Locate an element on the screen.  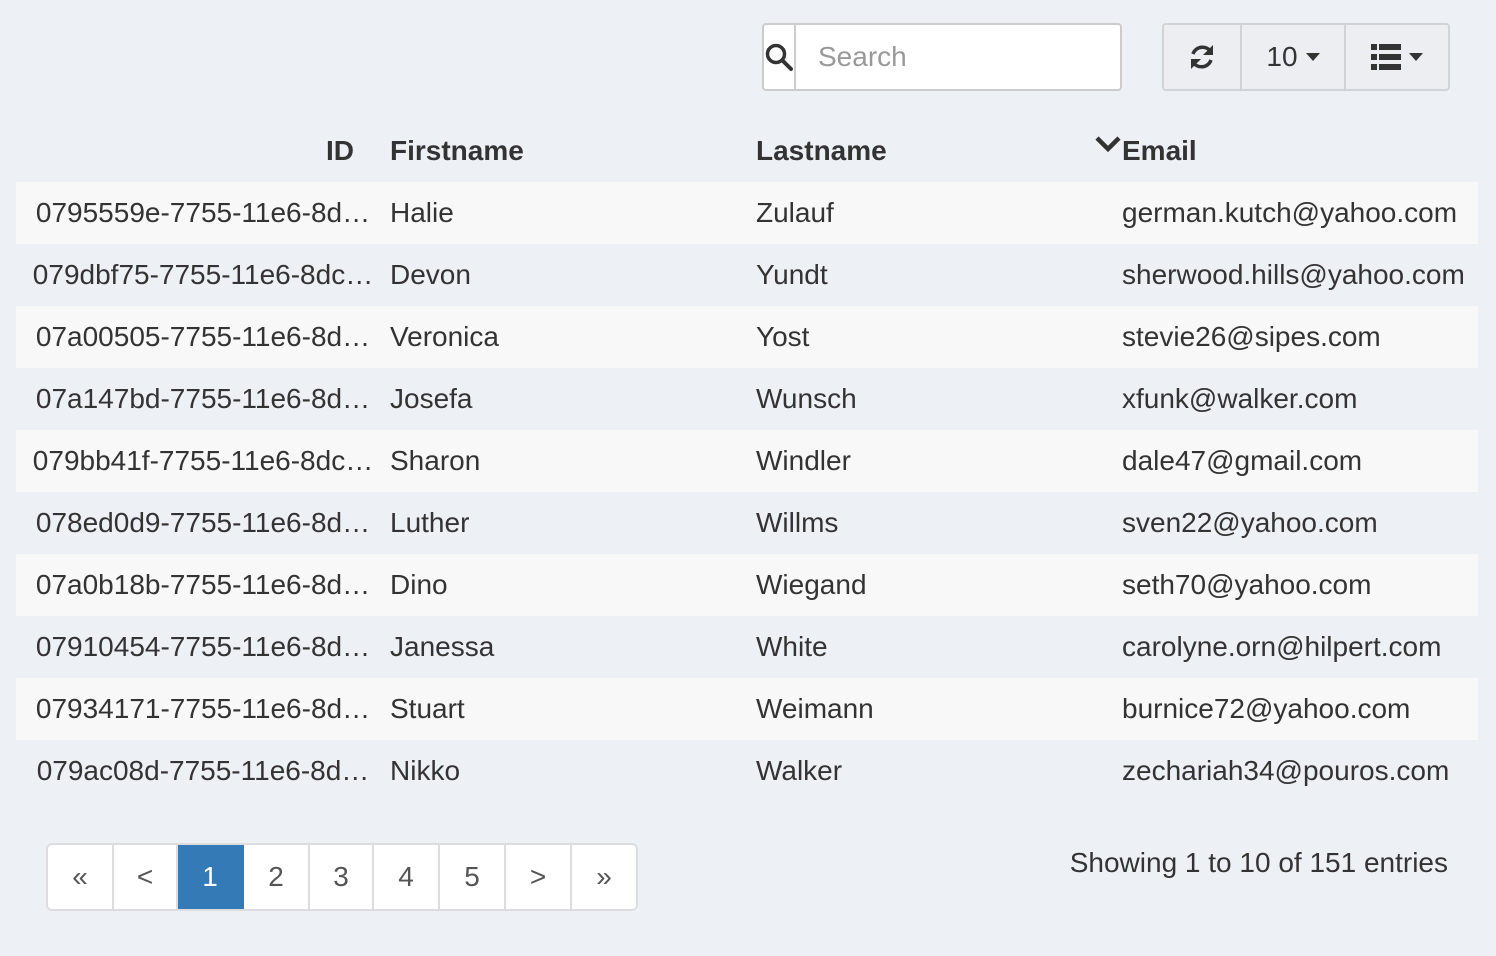
refresh-icon is located at coordinates (1202, 57).